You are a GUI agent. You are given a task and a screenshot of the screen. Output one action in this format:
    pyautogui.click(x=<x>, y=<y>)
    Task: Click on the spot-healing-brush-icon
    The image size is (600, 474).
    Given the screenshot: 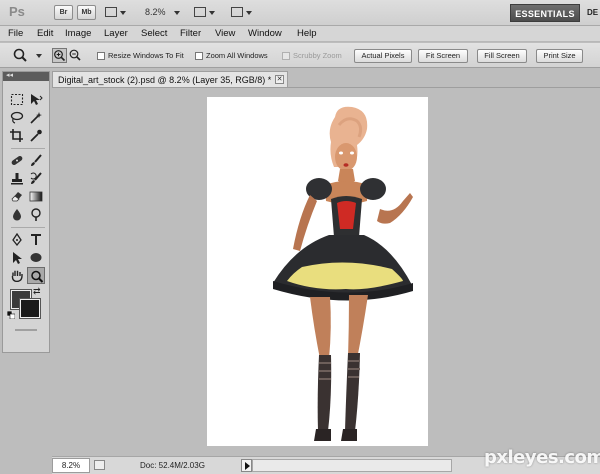 What is the action you would take?
    pyautogui.click(x=17, y=160)
    